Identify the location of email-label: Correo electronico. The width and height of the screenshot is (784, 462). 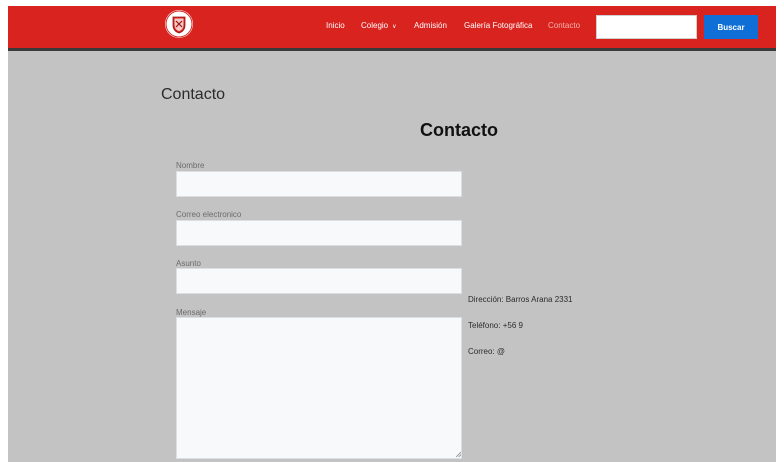
(209, 214).